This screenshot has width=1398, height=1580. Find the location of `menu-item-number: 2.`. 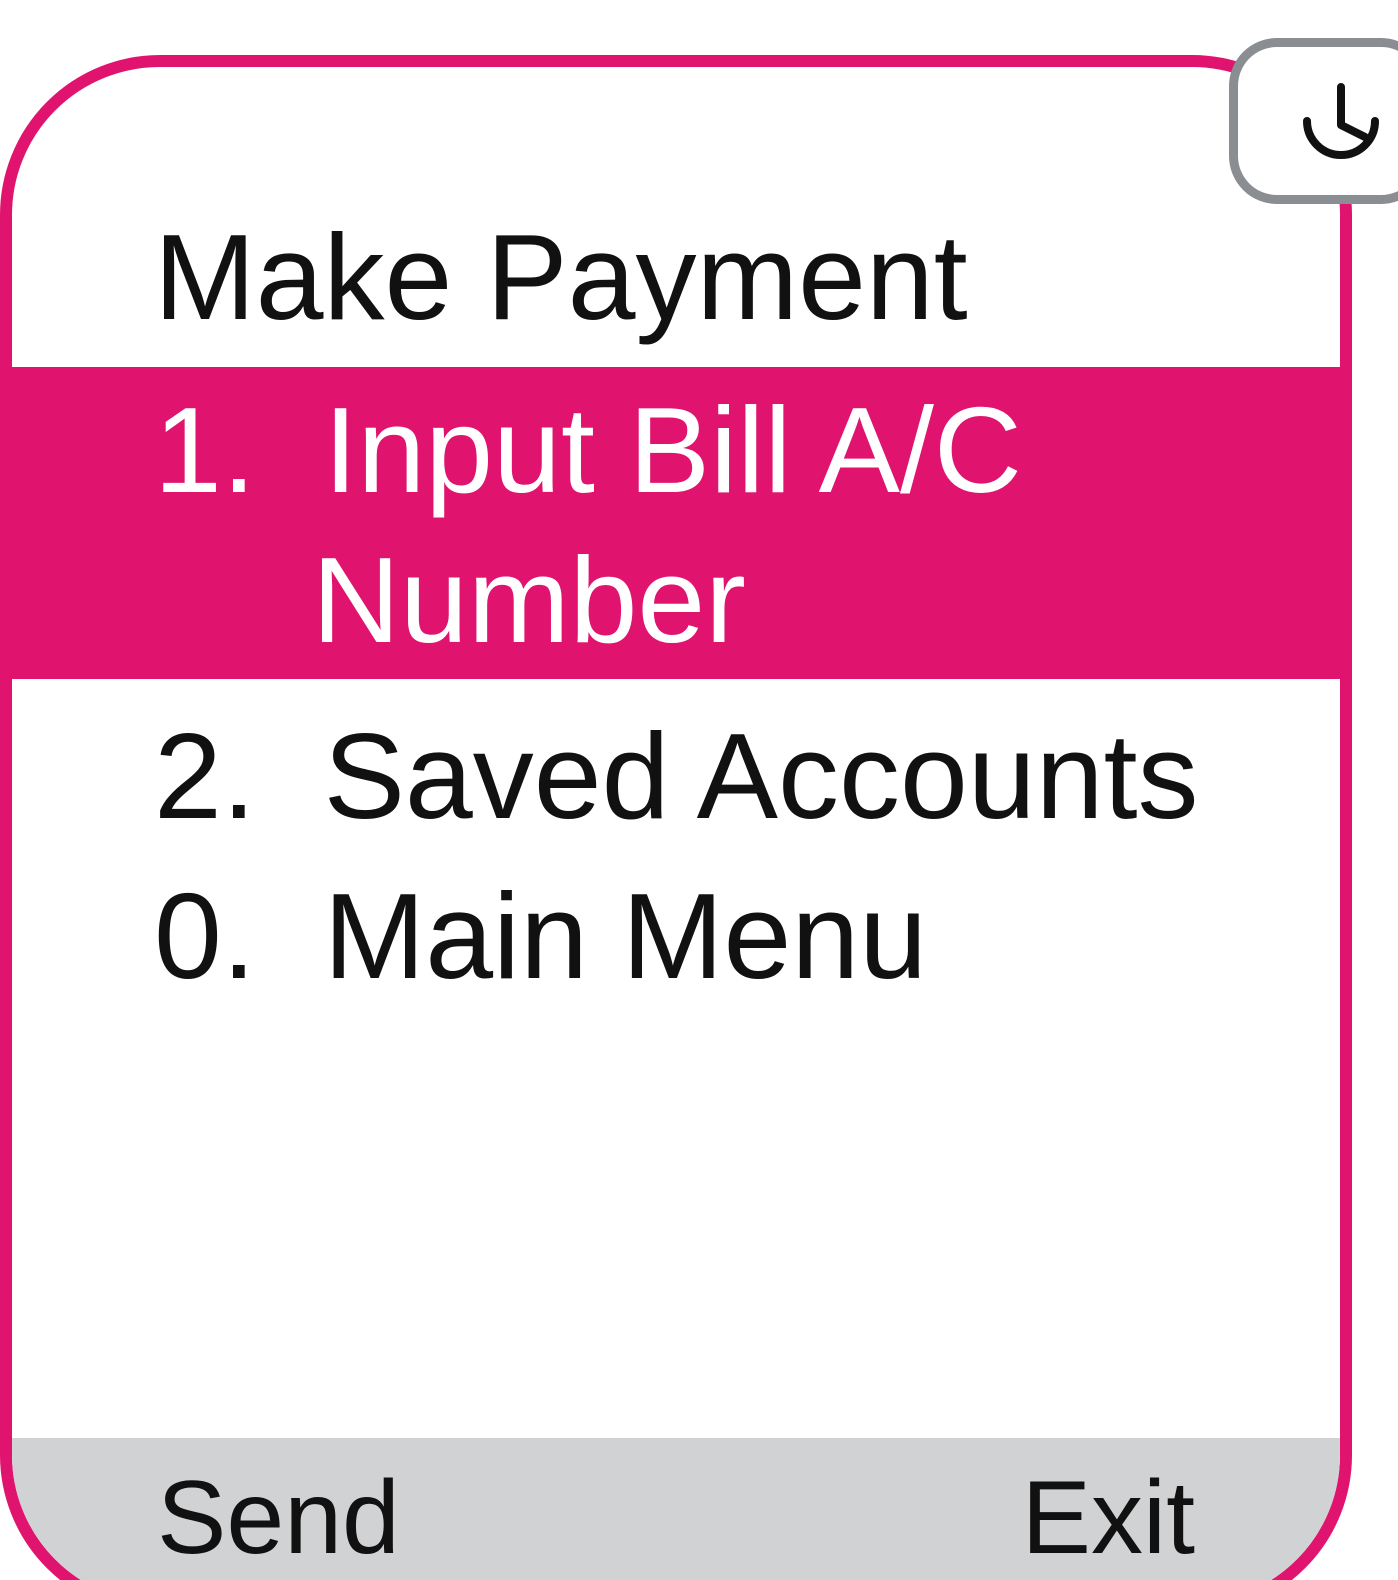

menu-item-number: 2. is located at coordinates (222, 776).